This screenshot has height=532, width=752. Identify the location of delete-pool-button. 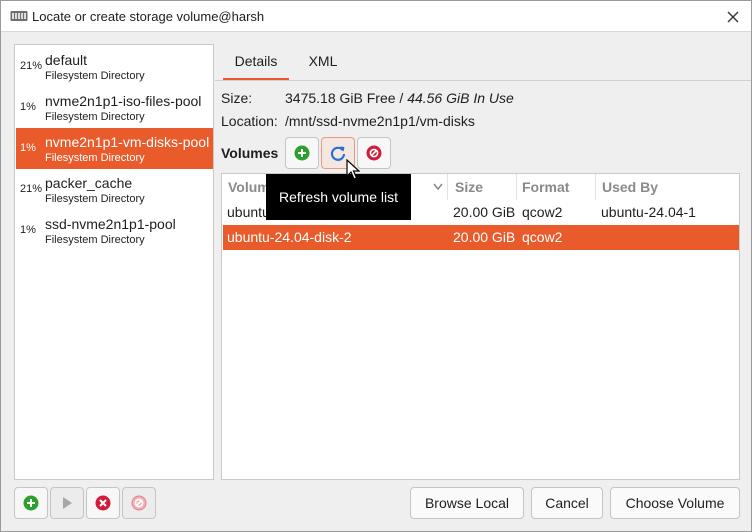
(139, 503).